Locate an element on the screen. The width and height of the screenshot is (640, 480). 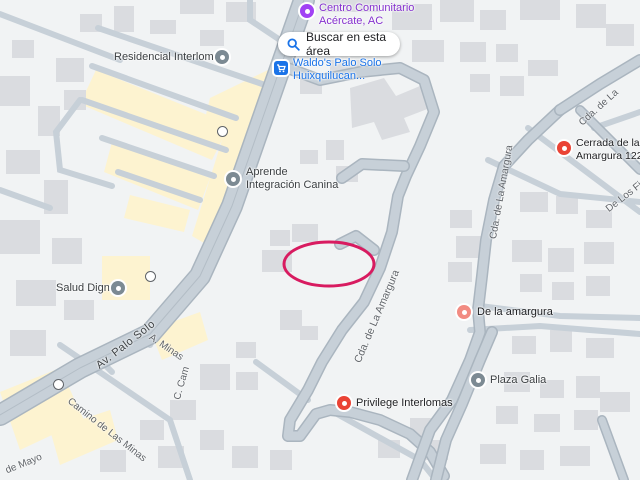
search-this-area-button: Buscar en esta área is located at coordinates (339, 44).